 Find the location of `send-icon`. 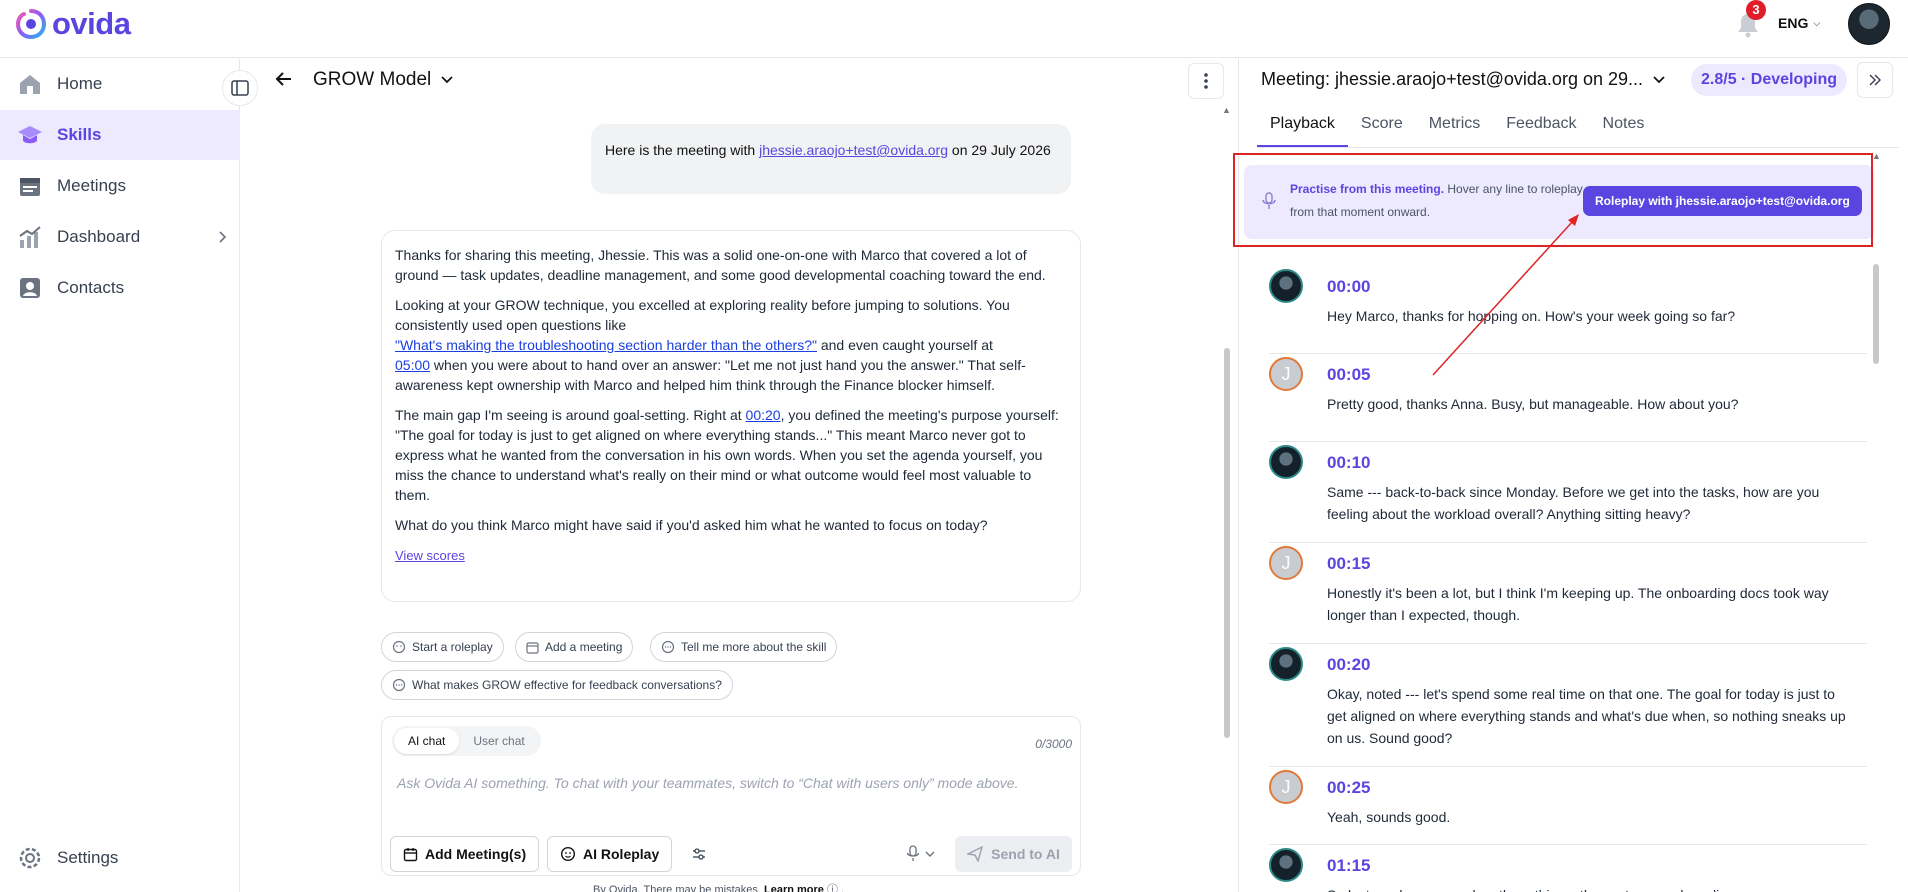

send-icon is located at coordinates (975, 854).